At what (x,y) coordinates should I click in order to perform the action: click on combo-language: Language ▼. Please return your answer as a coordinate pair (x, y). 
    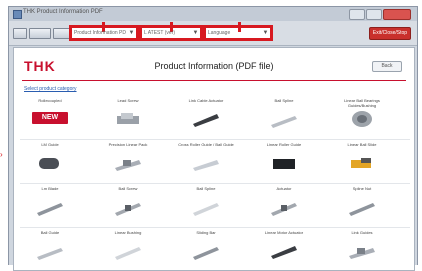
    Looking at the image, I should click on (238, 31).